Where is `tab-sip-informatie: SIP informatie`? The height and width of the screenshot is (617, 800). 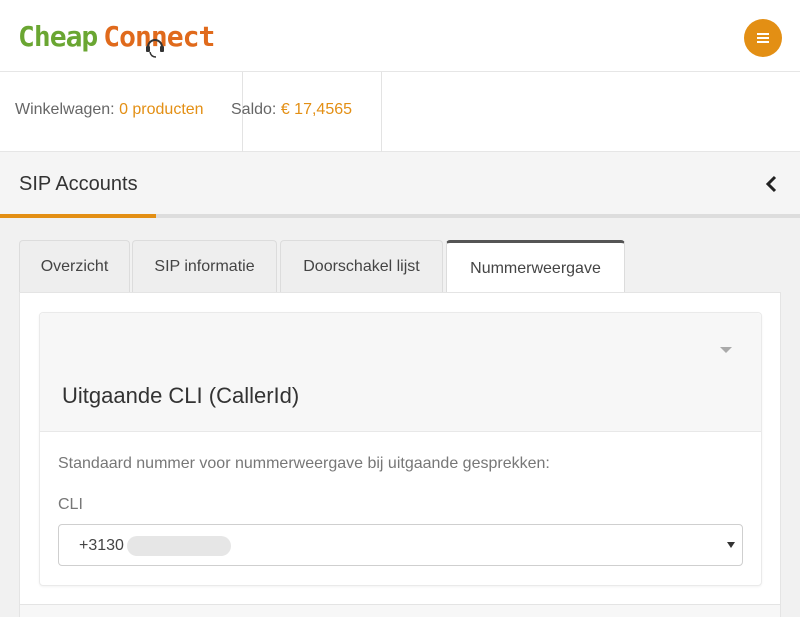
tab-sip-informatie: SIP informatie is located at coordinates (204, 266).